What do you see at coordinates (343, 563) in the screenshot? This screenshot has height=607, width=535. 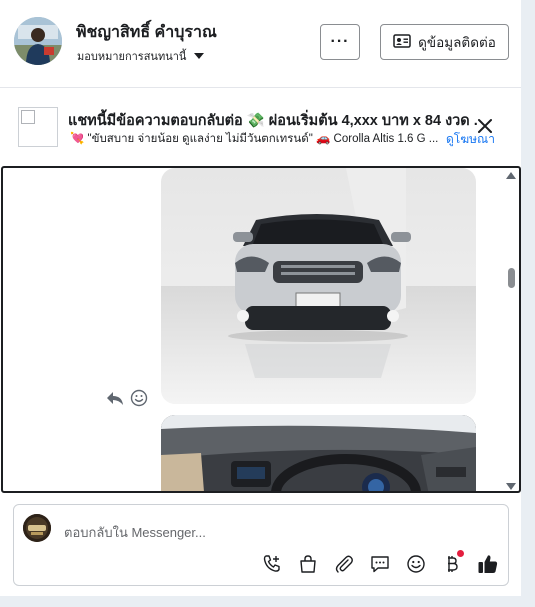 I see `attachment-icon` at bounding box center [343, 563].